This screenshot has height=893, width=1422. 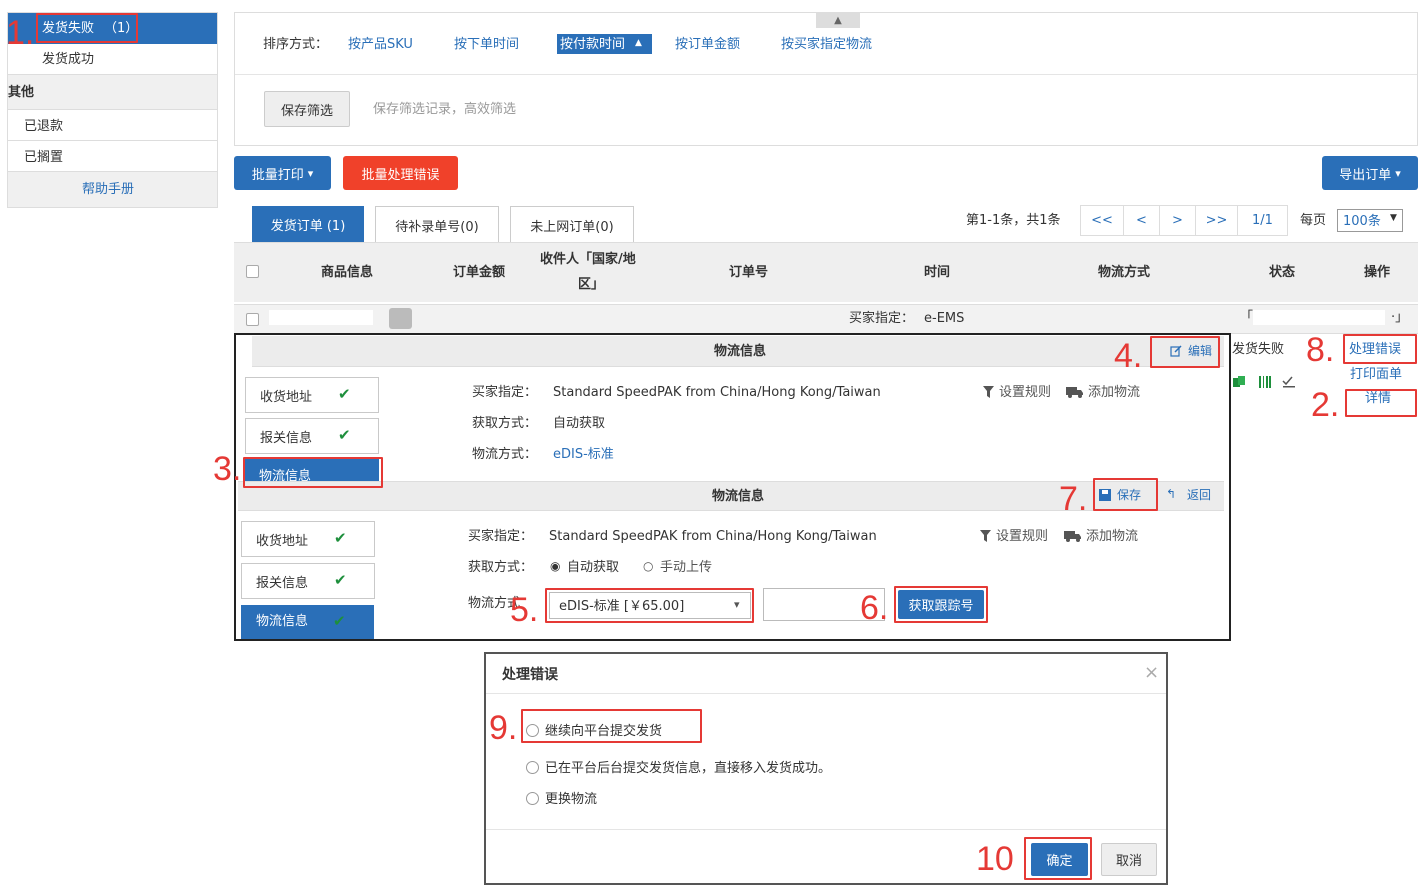 I want to click on panel2-back-button: ↰ 返回, so click(x=1193, y=496).